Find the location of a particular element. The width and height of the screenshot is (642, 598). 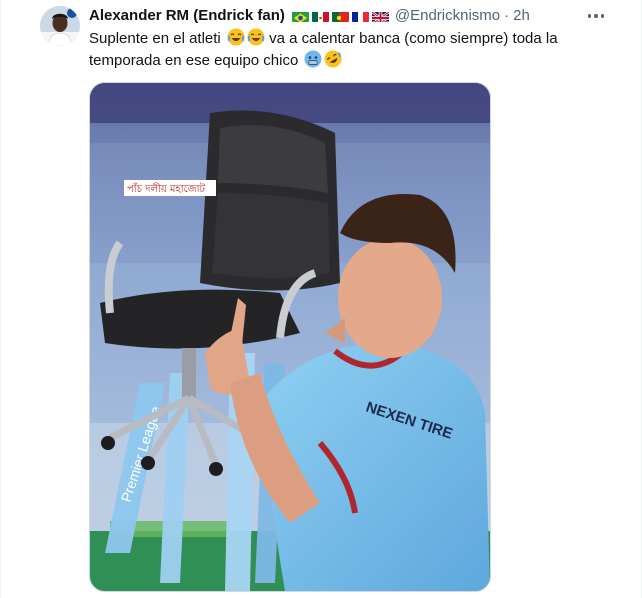

brazil-flag-icon is located at coordinates (300, 16).